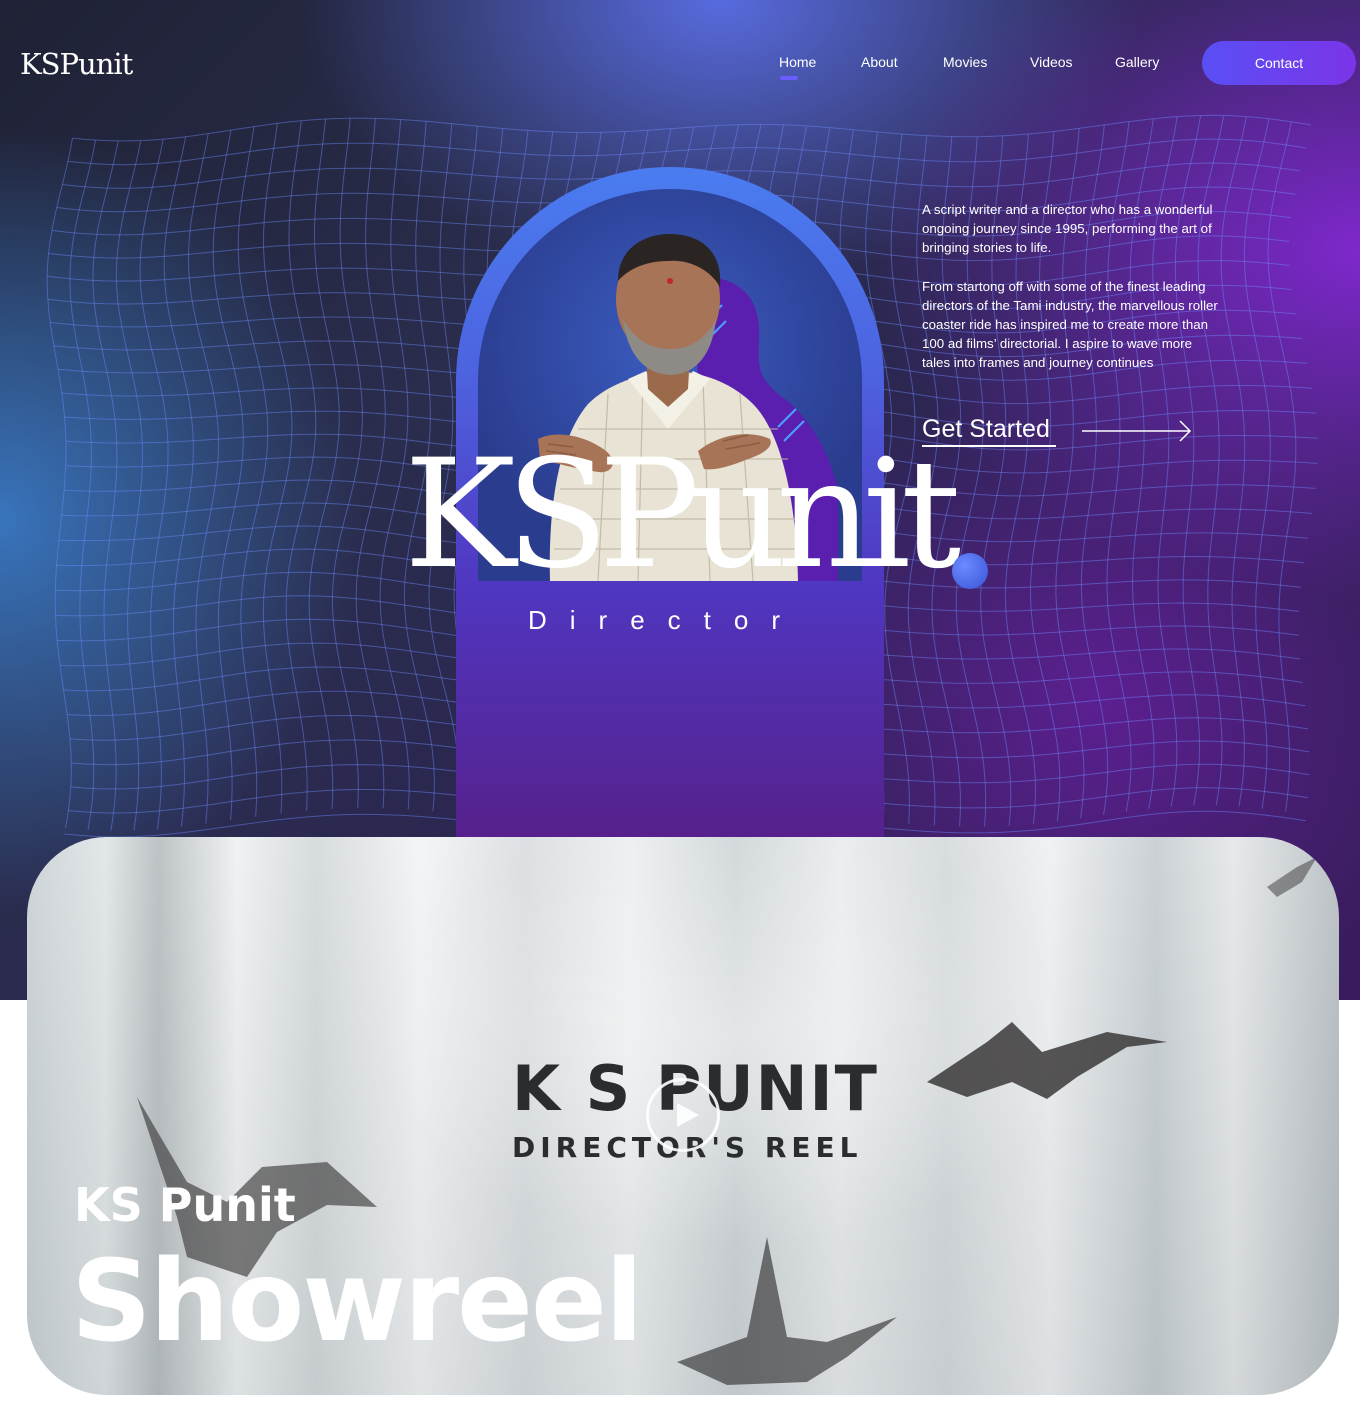 The height and width of the screenshot is (1407, 1360). Describe the element at coordinates (965, 62) in the screenshot. I see `nav-movies: Movies` at that location.